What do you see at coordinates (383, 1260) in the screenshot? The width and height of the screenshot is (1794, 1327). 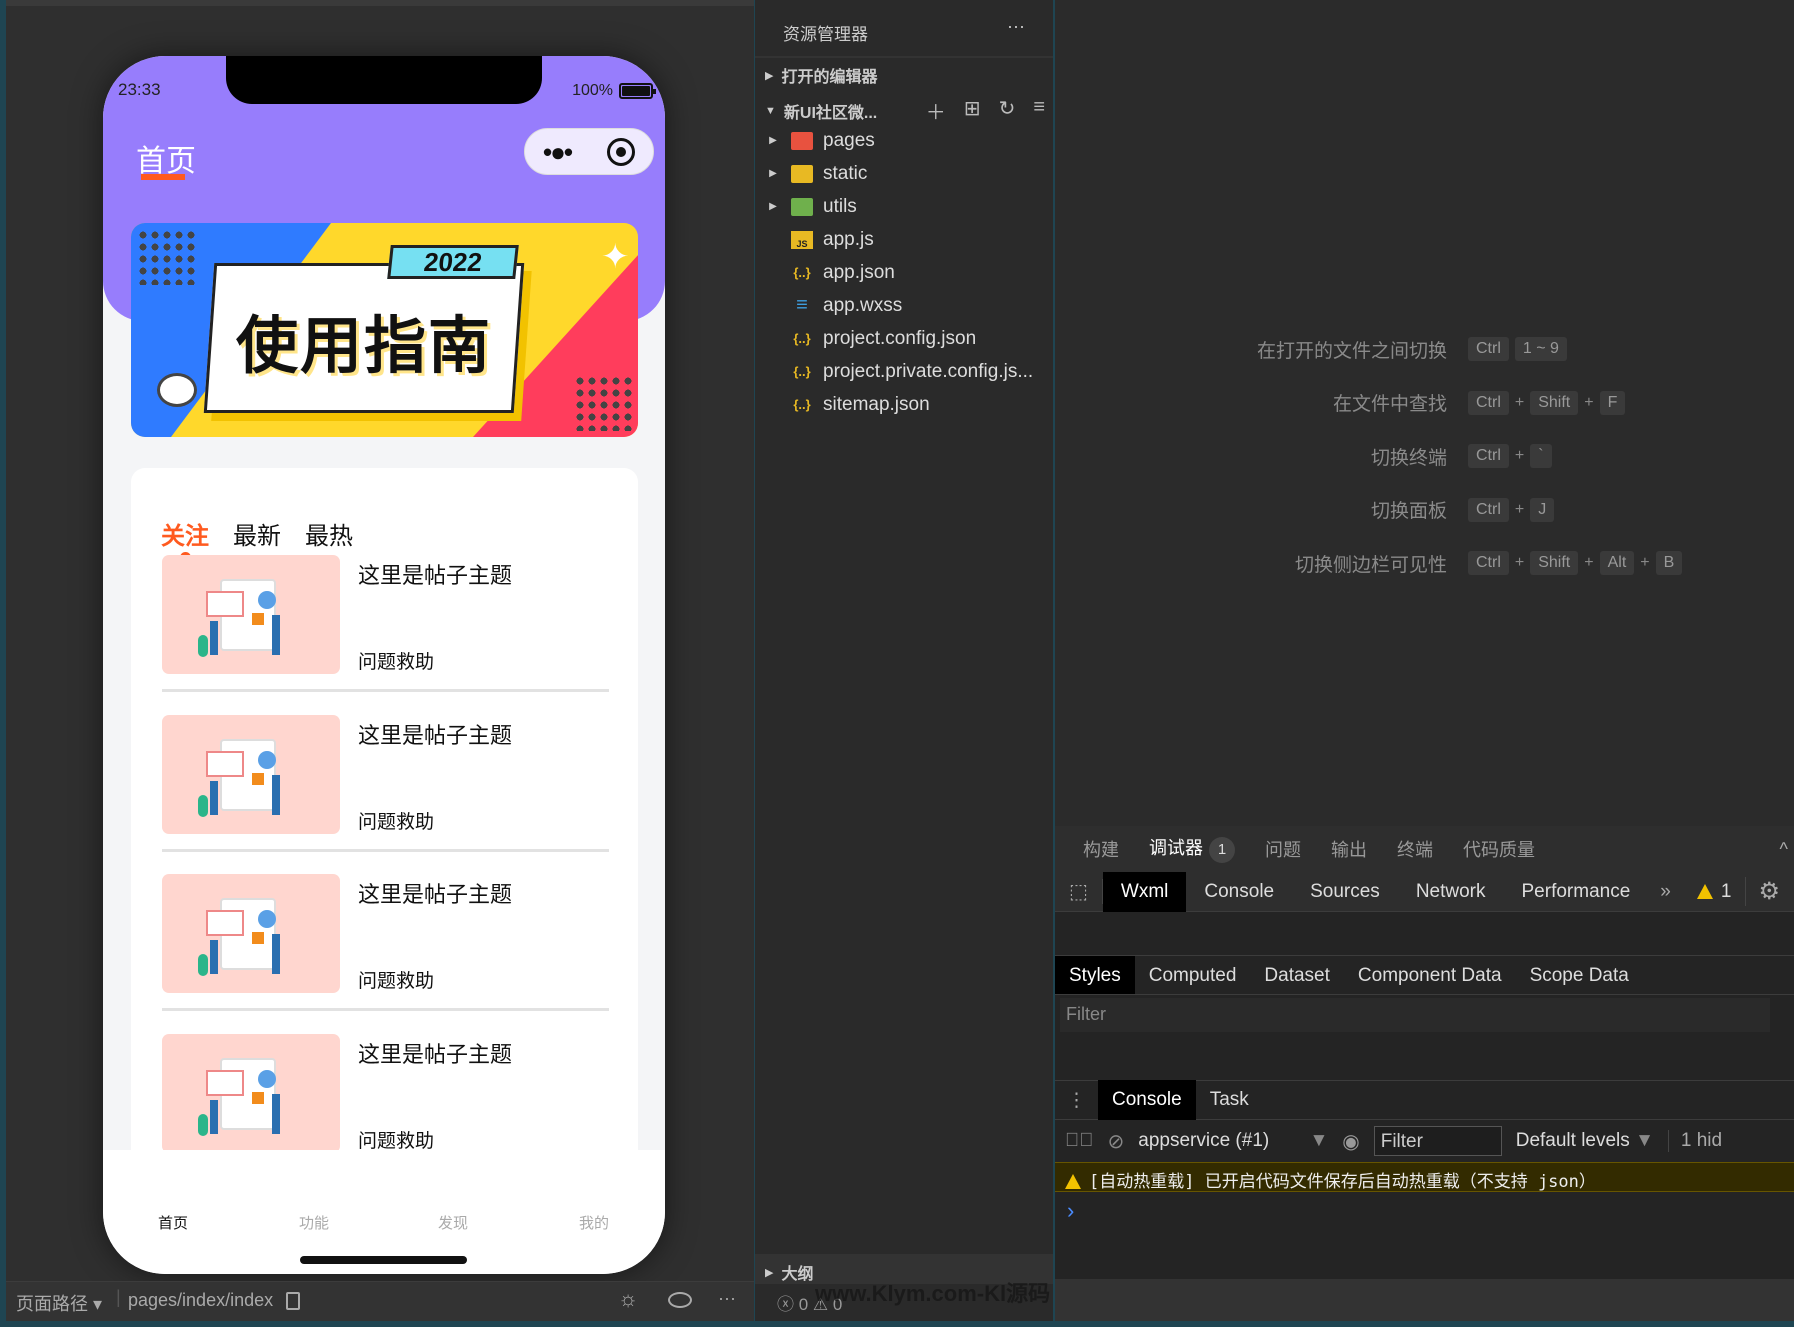 I see `home-indicator` at bounding box center [383, 1260].